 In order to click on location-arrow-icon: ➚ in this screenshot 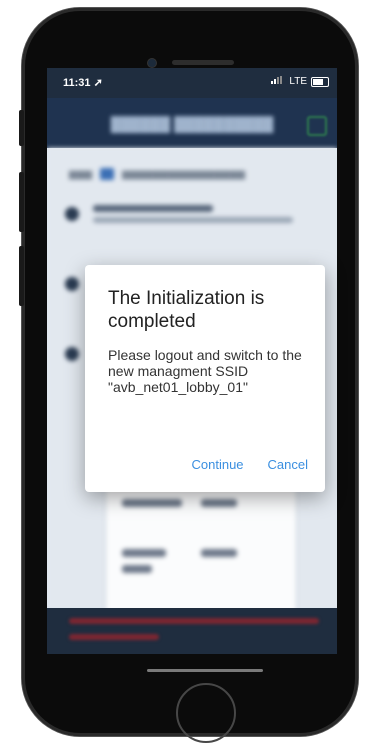, I will do `click(98, 83)`.